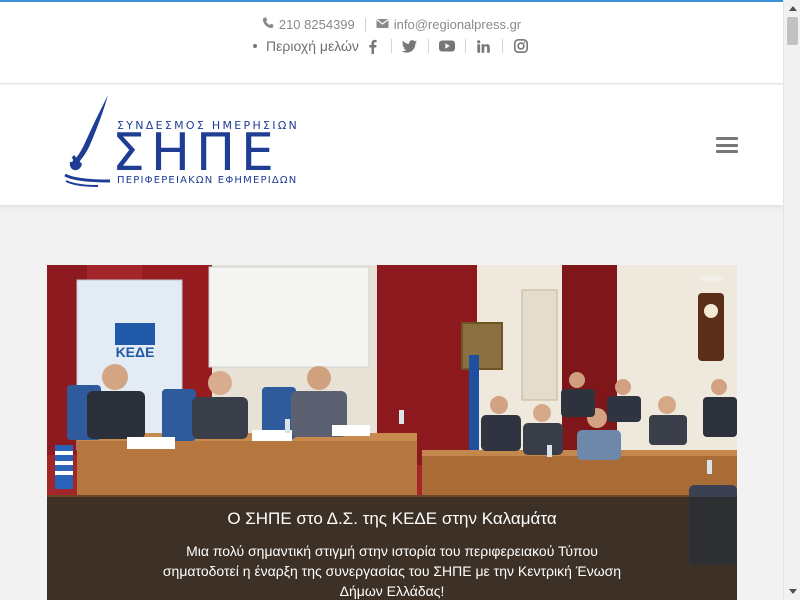 The height and width of the screenshot is (600, 800). Describe the element at coordinates (316, 24) in the screenshot. I see `phone-number: 210 8254399` at that location.